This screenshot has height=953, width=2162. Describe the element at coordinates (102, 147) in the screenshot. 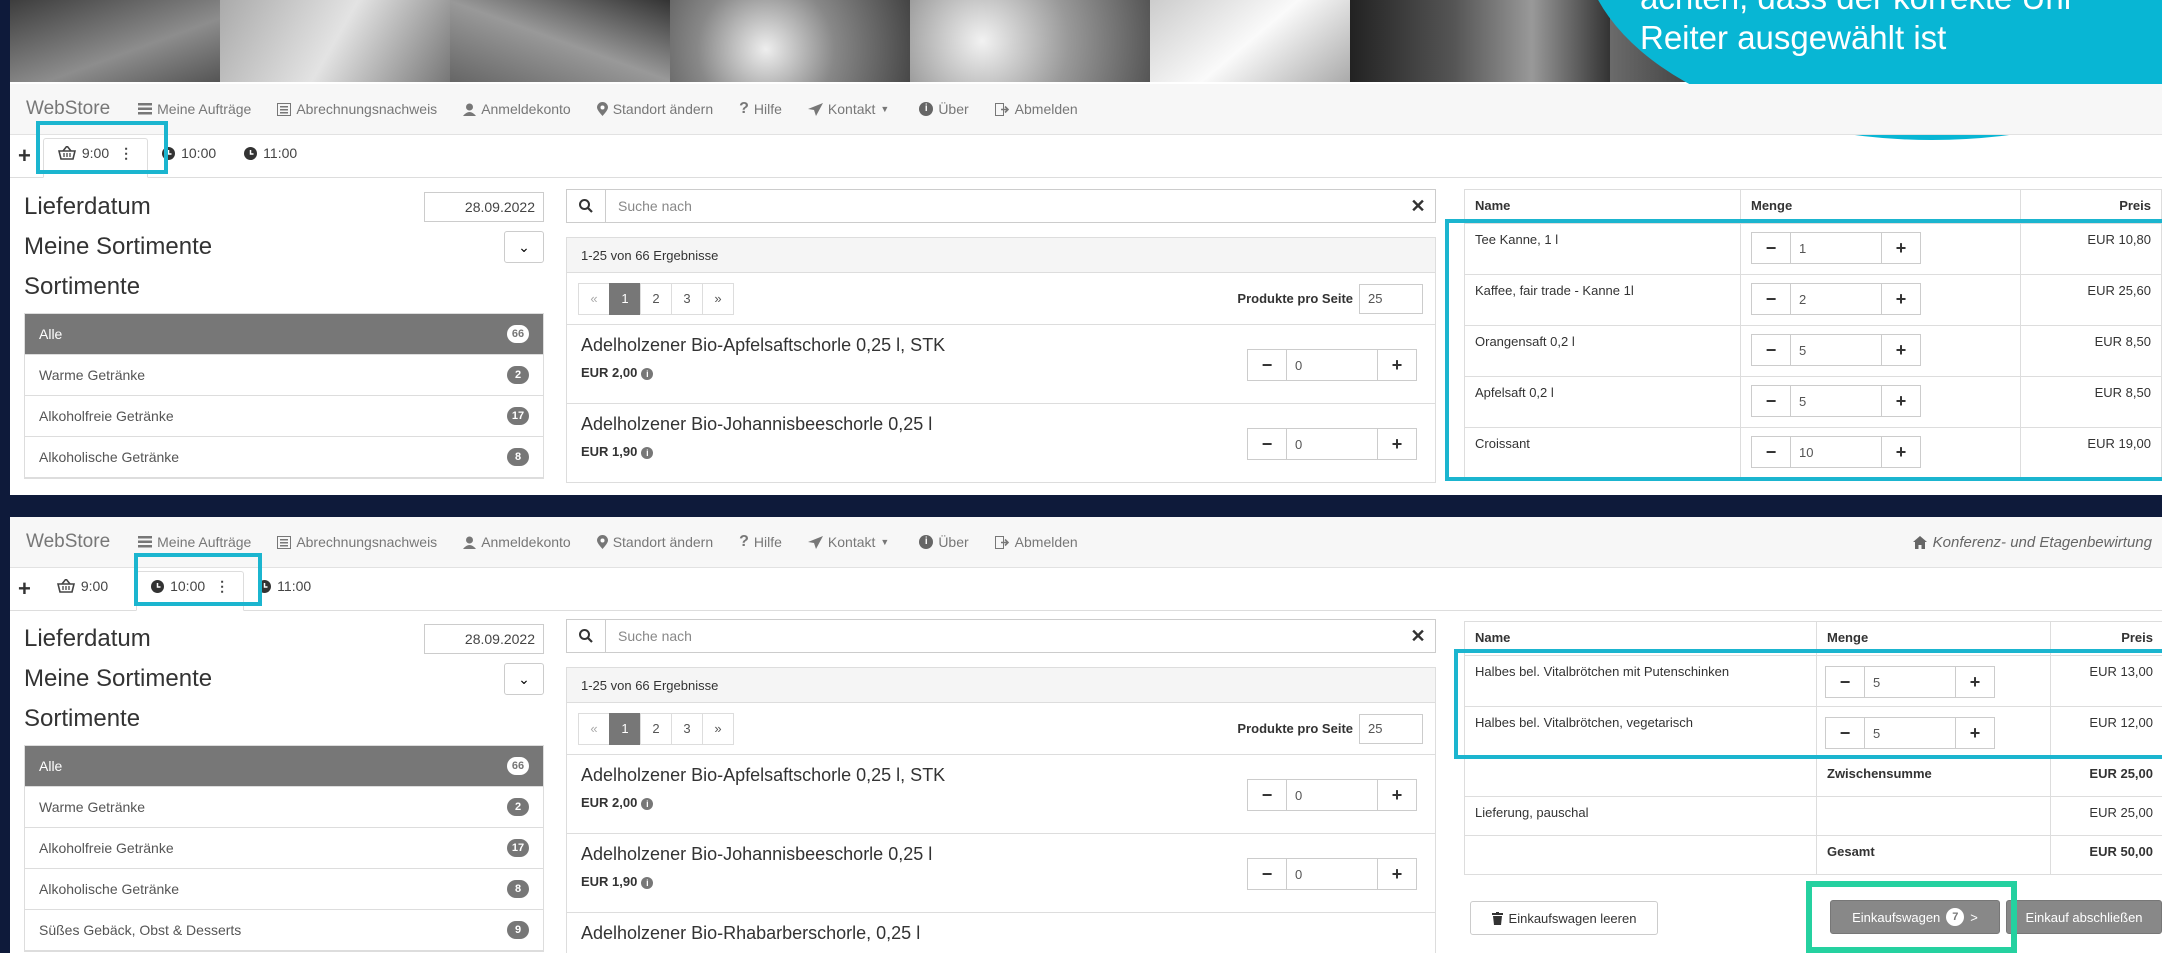

I see `tab-highlight-box` at that location.